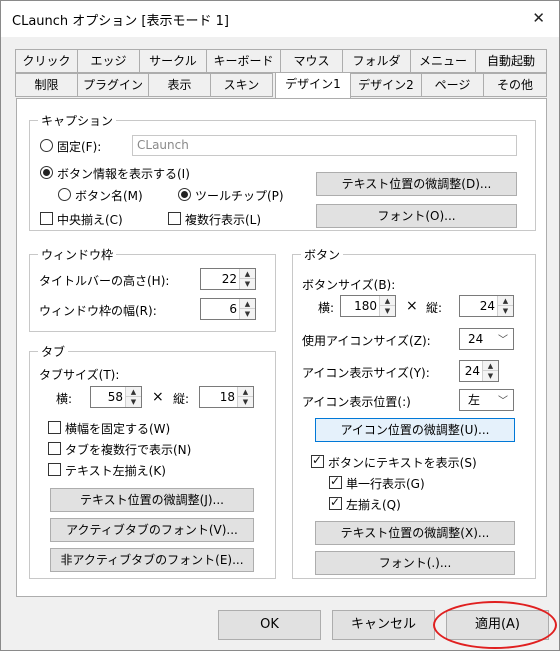 Image resolution: width=560 pixels, height=651 pixels. Describe the element at coordinates (376, 61) in the screenshot. I see `tab-folder: フォルダ` at that location.